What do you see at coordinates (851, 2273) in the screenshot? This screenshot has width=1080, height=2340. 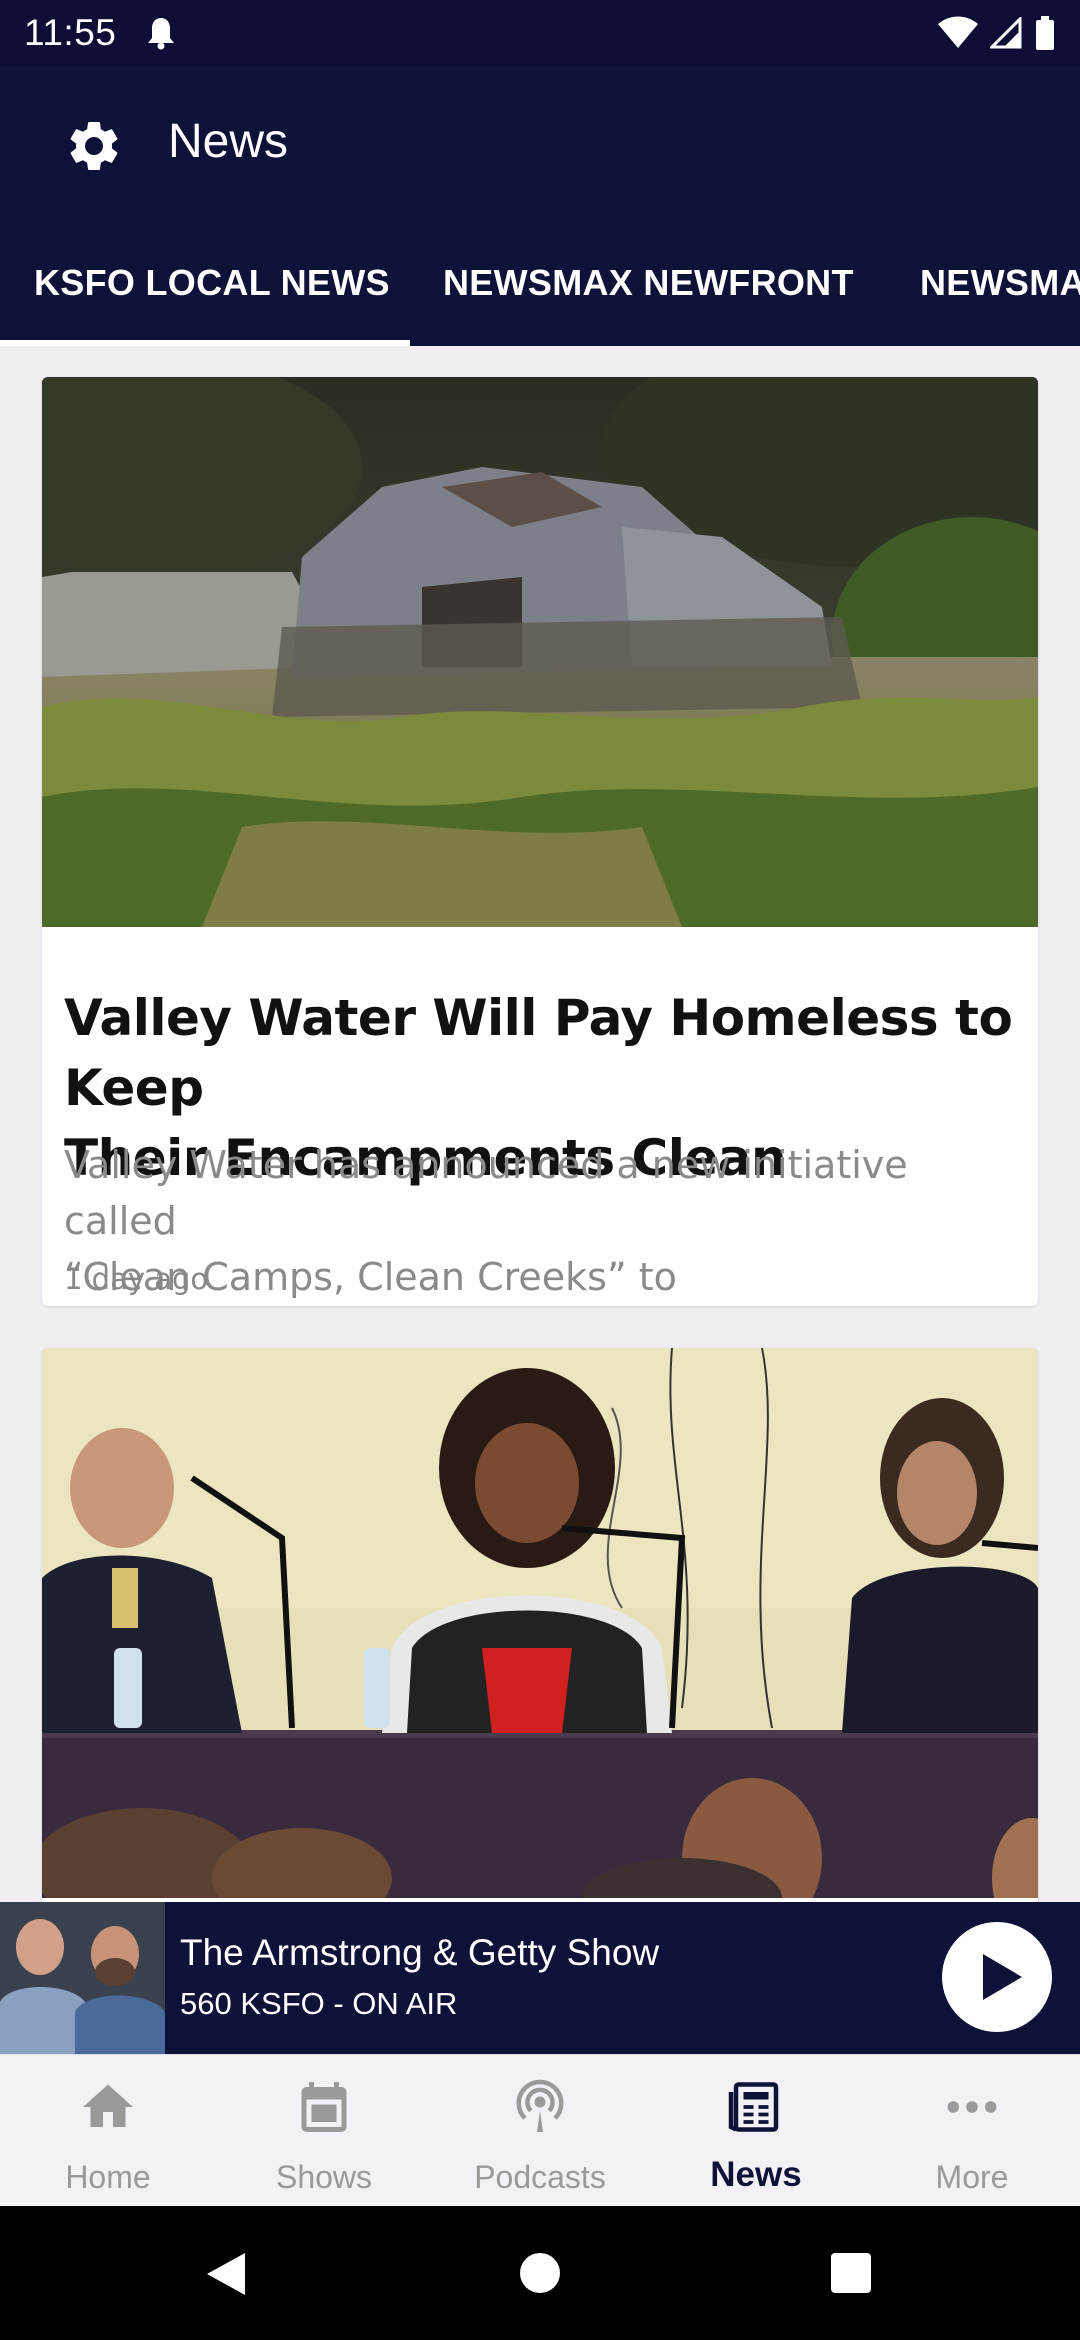 I see `recents-icon` at bounding box center [851, 2273].